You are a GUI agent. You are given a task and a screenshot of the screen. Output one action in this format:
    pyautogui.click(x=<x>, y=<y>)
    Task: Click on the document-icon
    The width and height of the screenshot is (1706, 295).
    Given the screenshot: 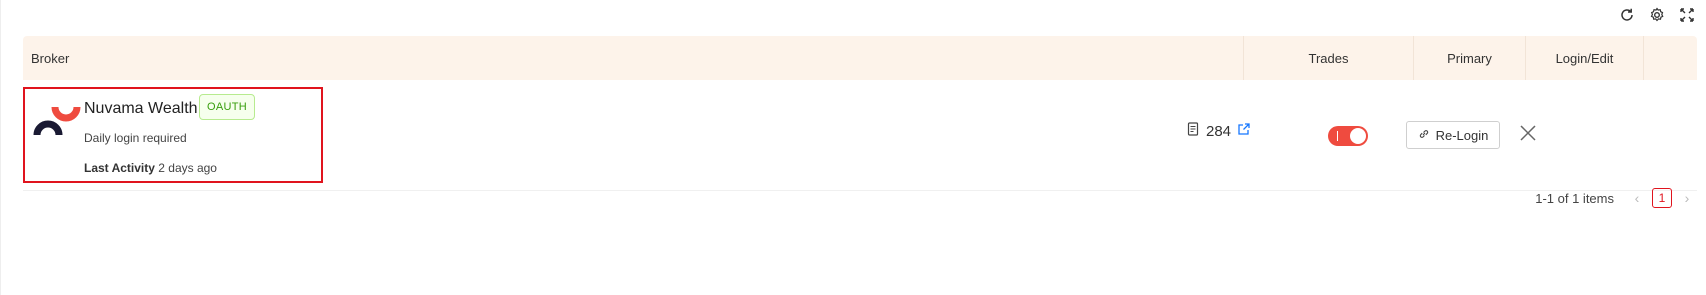 What is the action you would take?
    pyautogui.click(x=1193, y=131)
    